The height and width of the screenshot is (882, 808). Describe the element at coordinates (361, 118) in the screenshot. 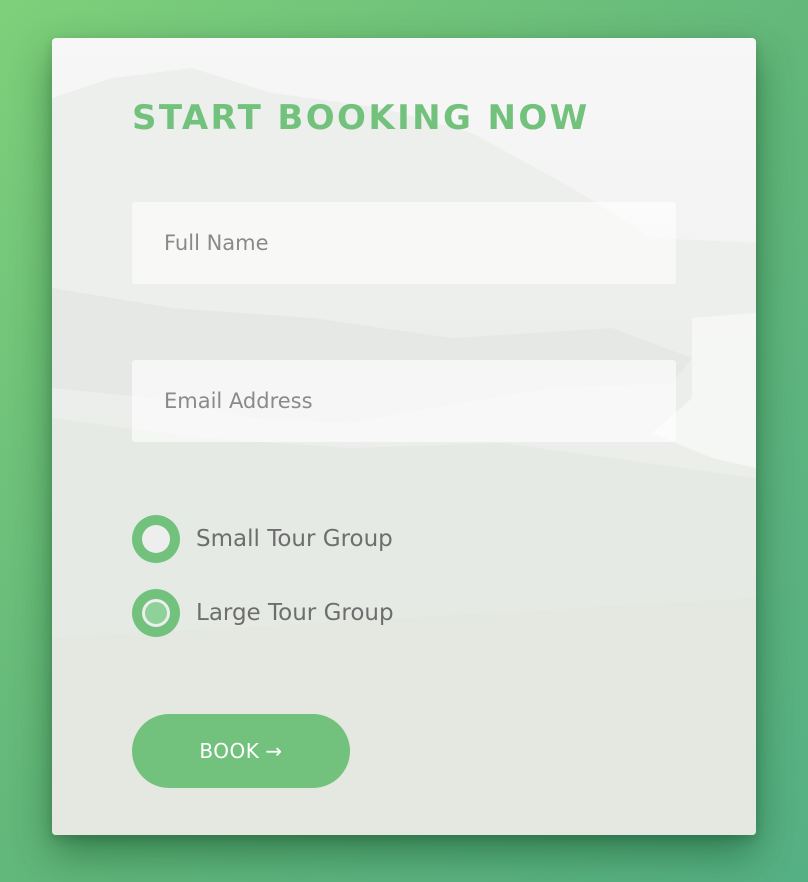

I see `form-title: START BOOKING NOW` at that location.